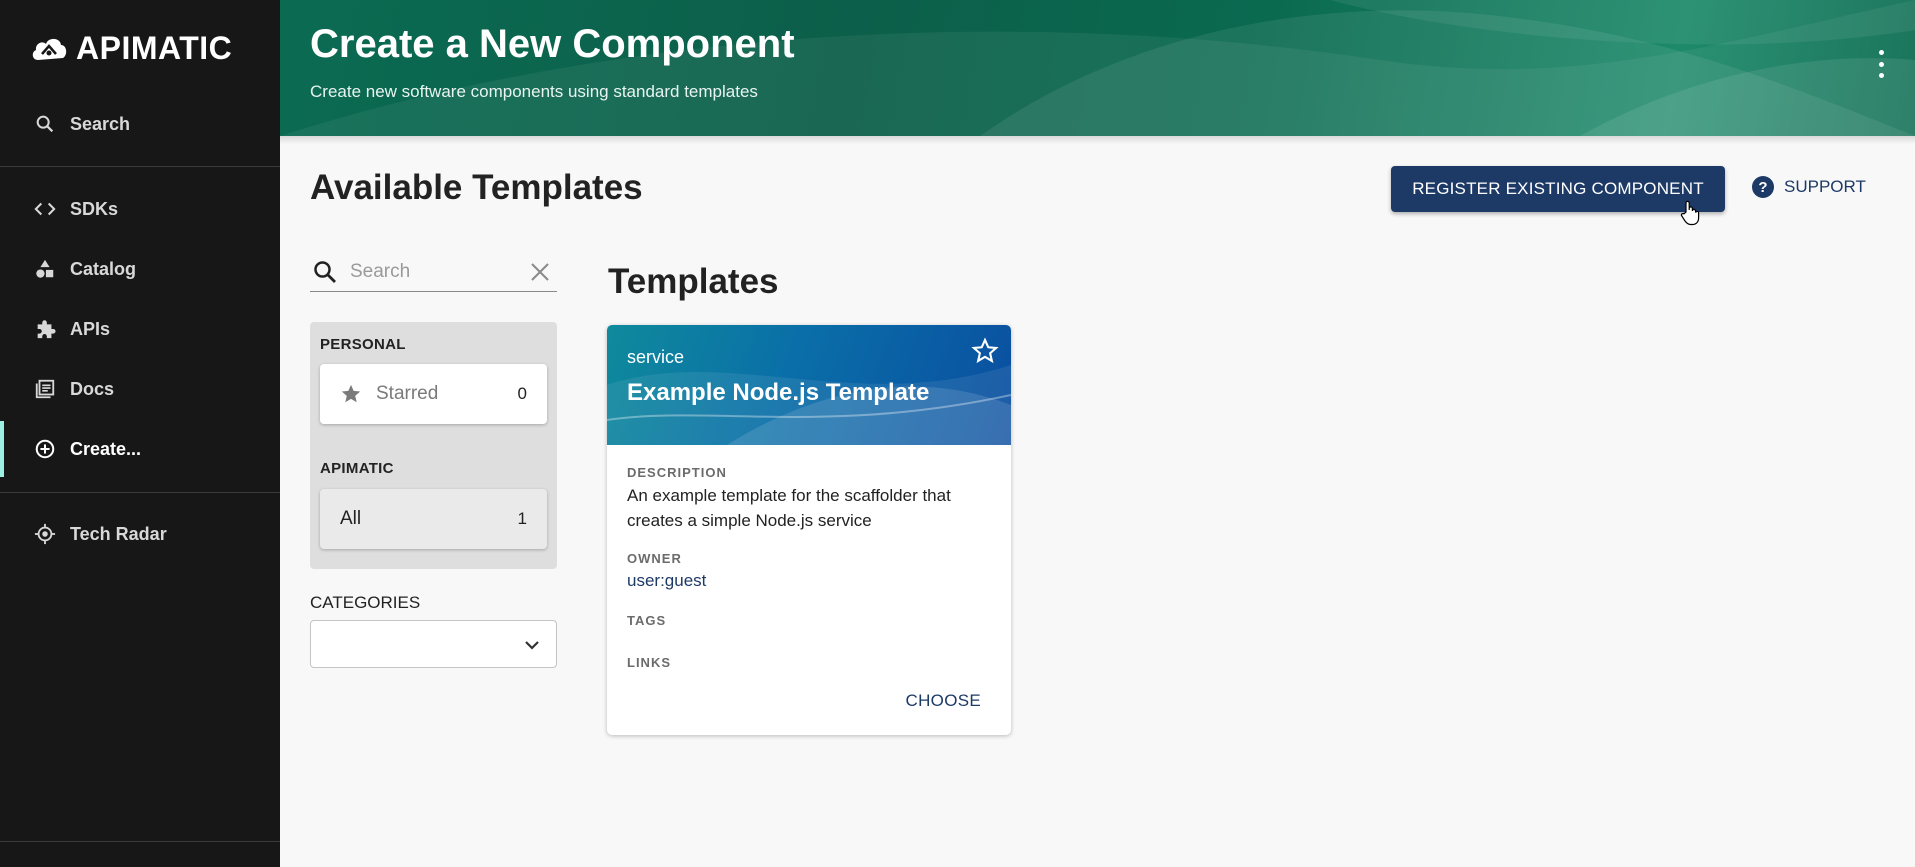 The image size is (1915, 867). Describe the element at coordinates (654, 558) in the screenshot. I see `owner-label: OWNER` at that location.